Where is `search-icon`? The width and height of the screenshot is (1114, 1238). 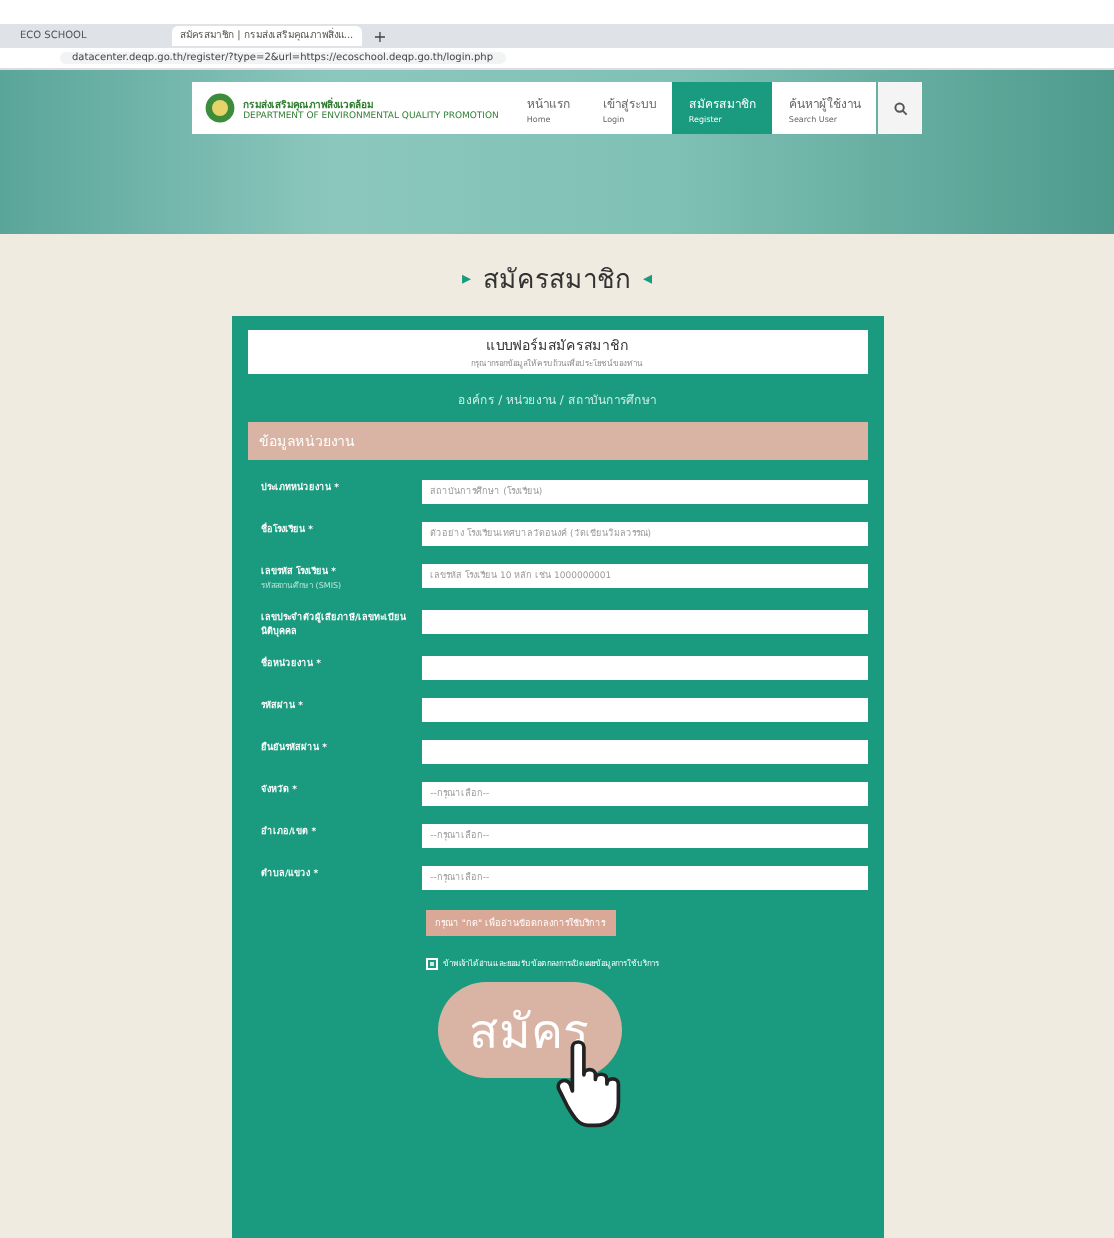
search-icon is located at coordinates (900, 108).